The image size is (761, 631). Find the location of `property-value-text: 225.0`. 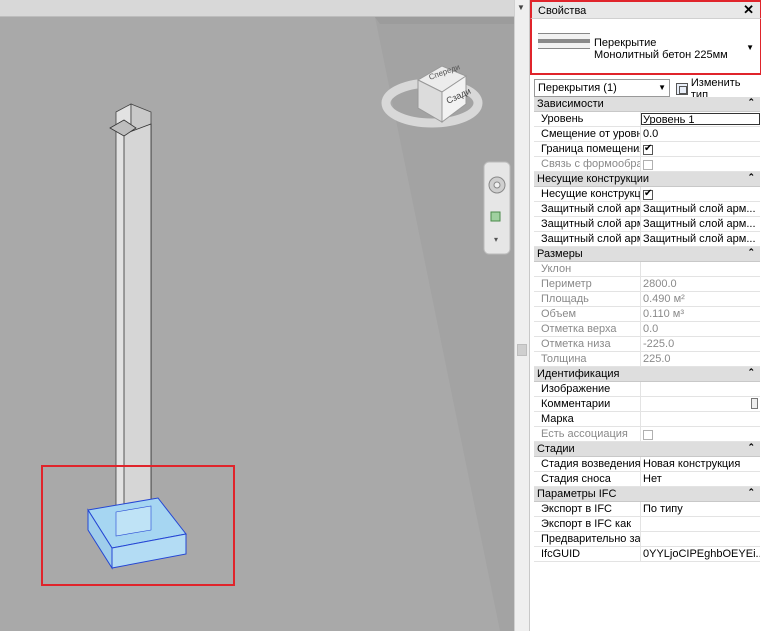

property-value-text: 225.0 is located at coordinates (657, 359).